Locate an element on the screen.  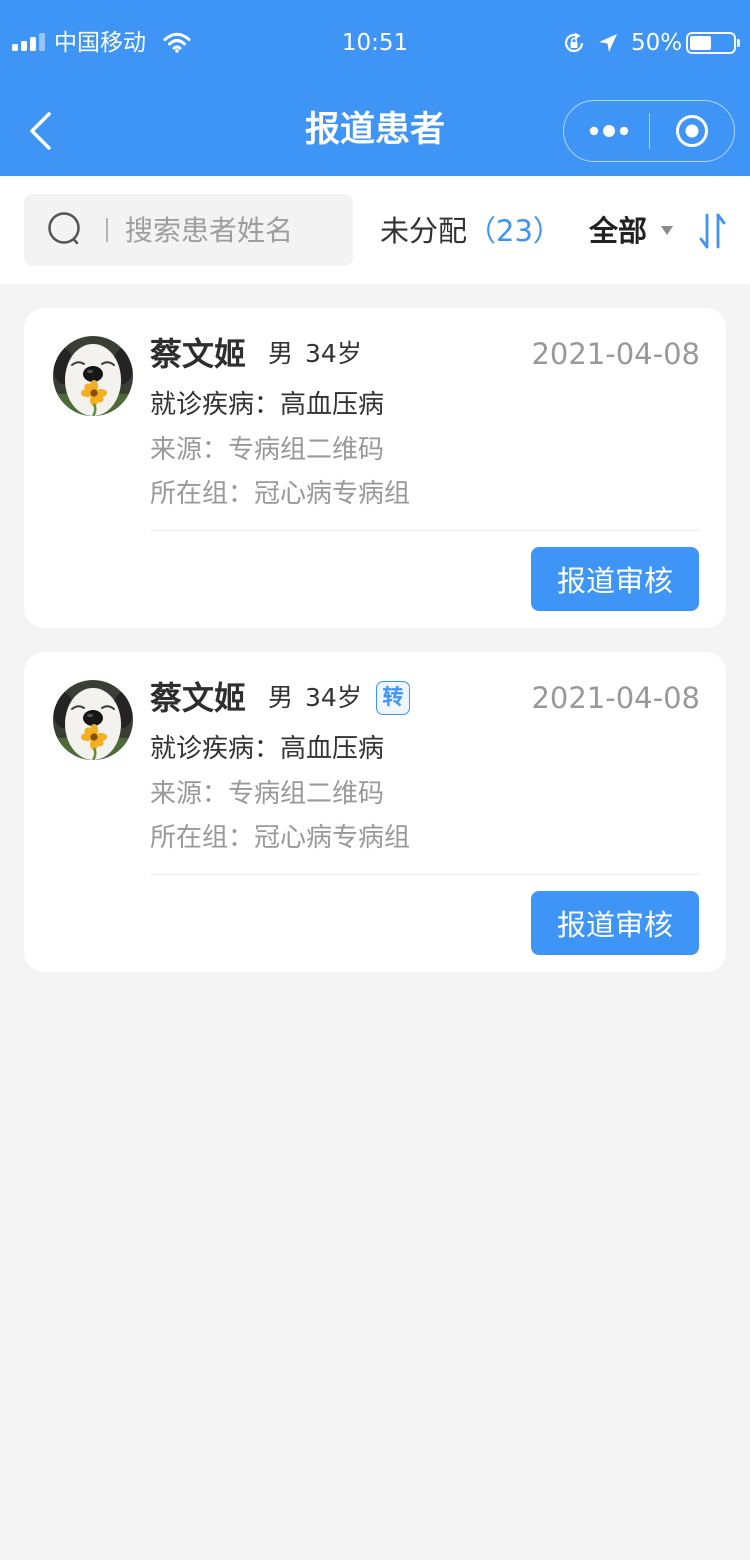
more-button is located at coordinates (606, 131).